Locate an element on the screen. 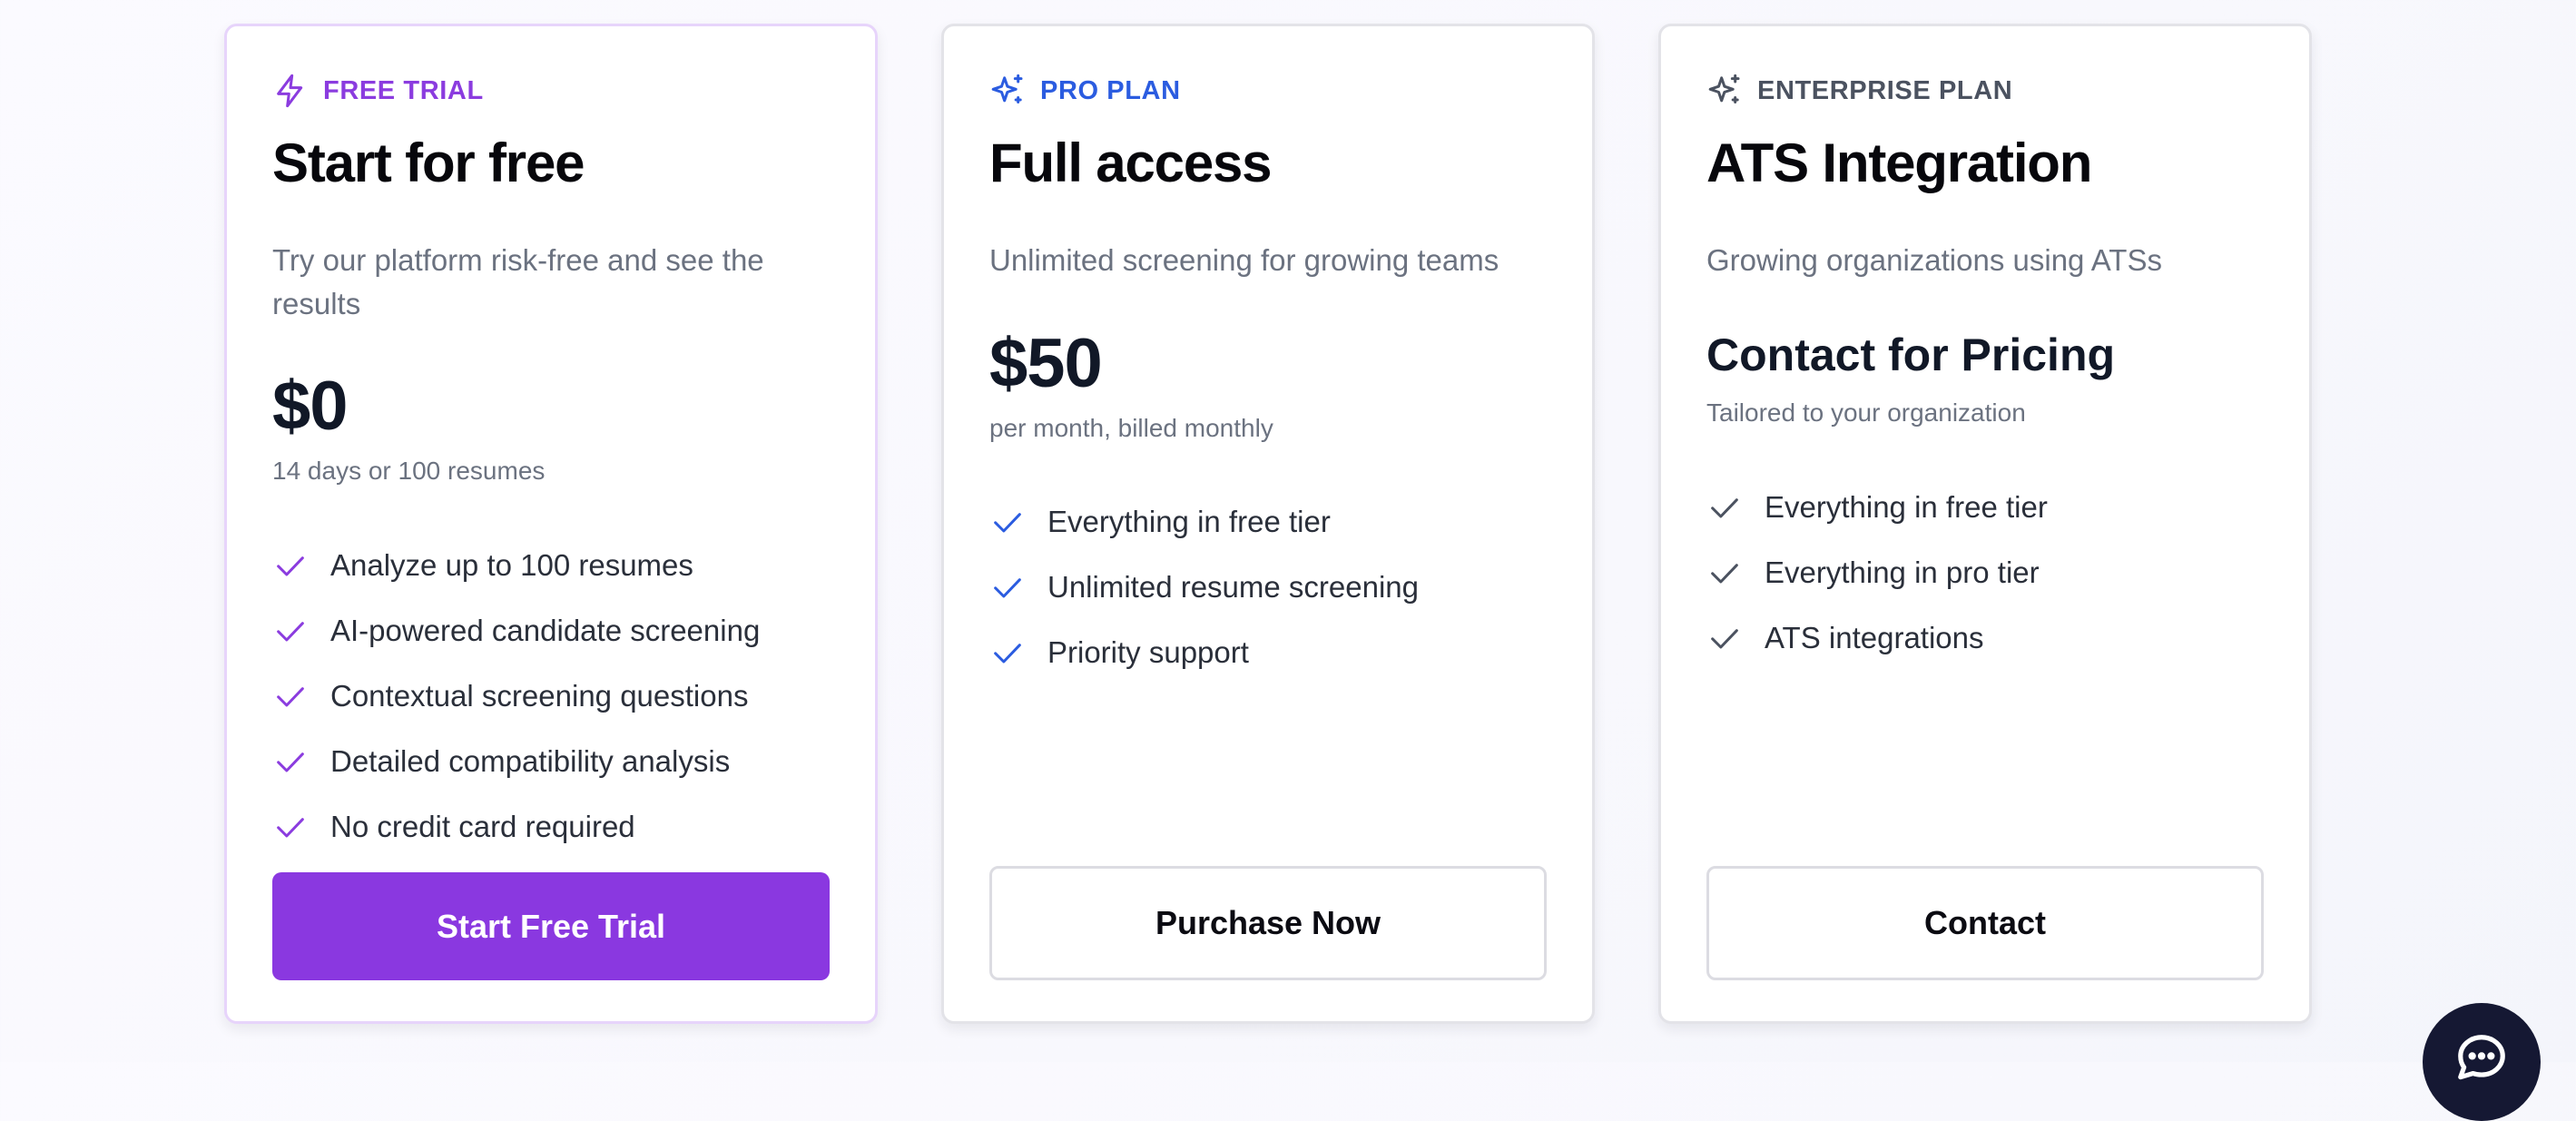 Image resolution: width=2576 pixels, height=1121 pixels. feature-item: Detailed compatibility analysis is located at coordinates (551, 761).